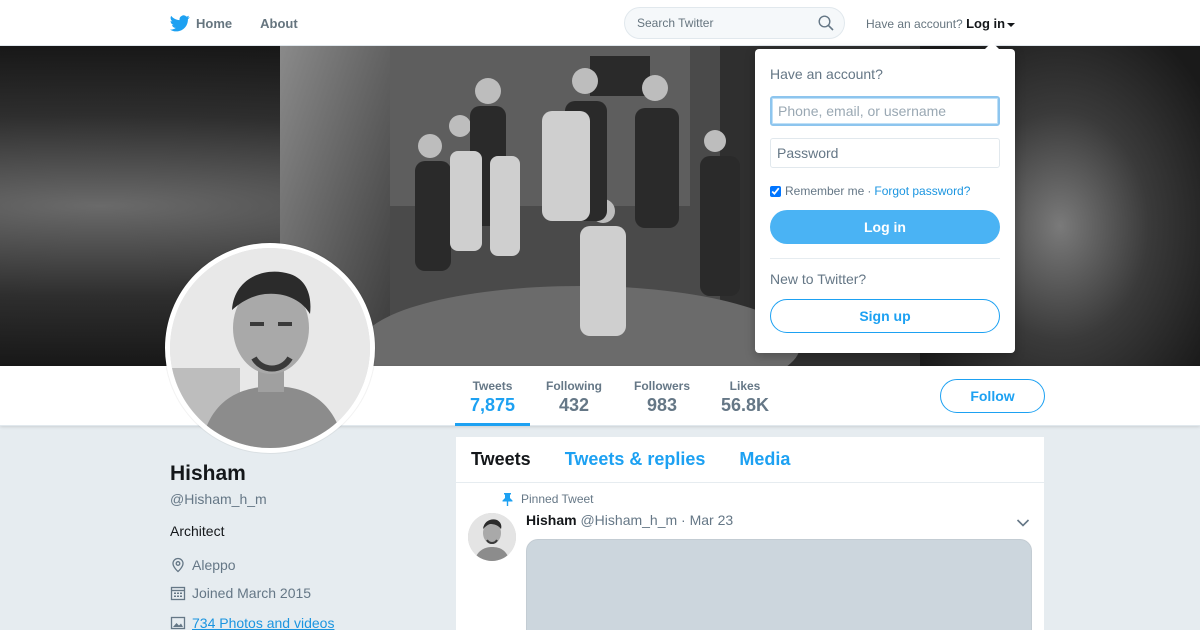  I want to click on stat-value: 432, so click(574, 405).